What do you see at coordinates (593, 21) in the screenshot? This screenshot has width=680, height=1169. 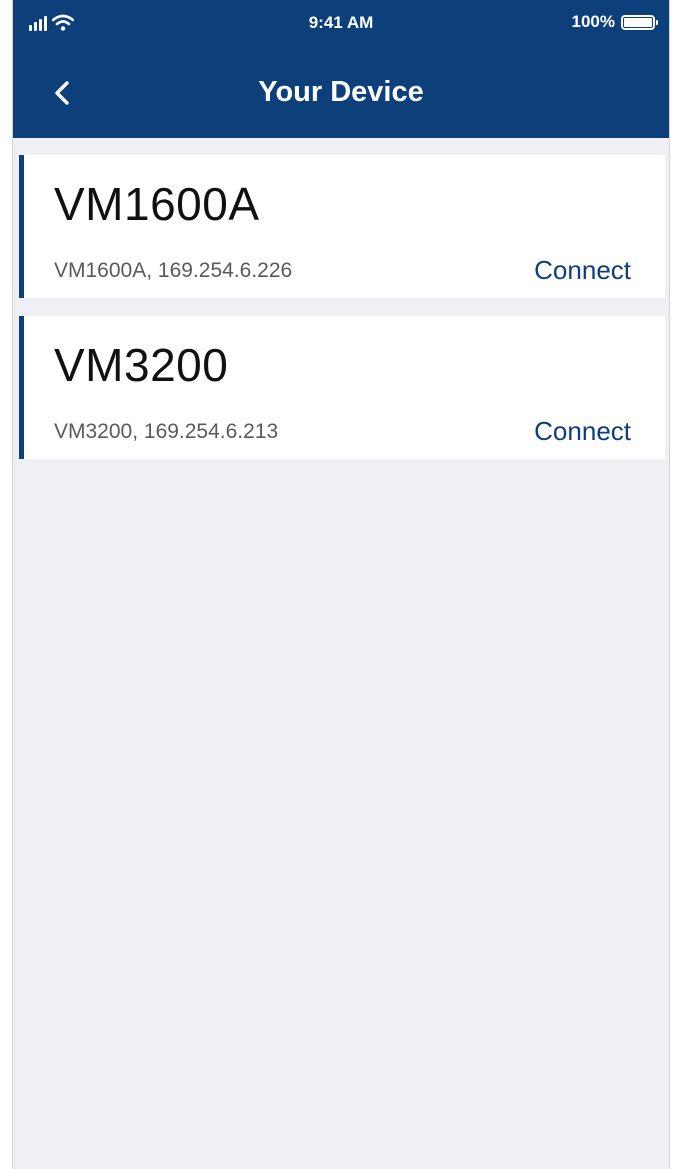 I see `battery-percent: 100%` at bounding box center [593, 21].